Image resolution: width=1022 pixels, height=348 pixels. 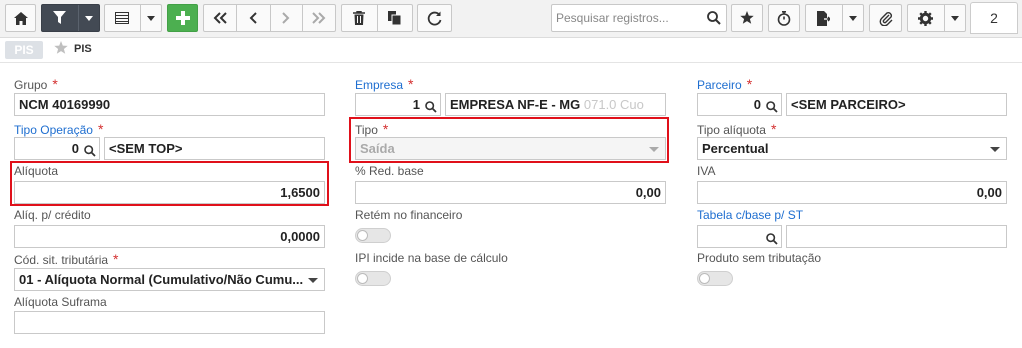 I want to click on tipo-aliquota-select: Percentual, so click(x=852, y=148).